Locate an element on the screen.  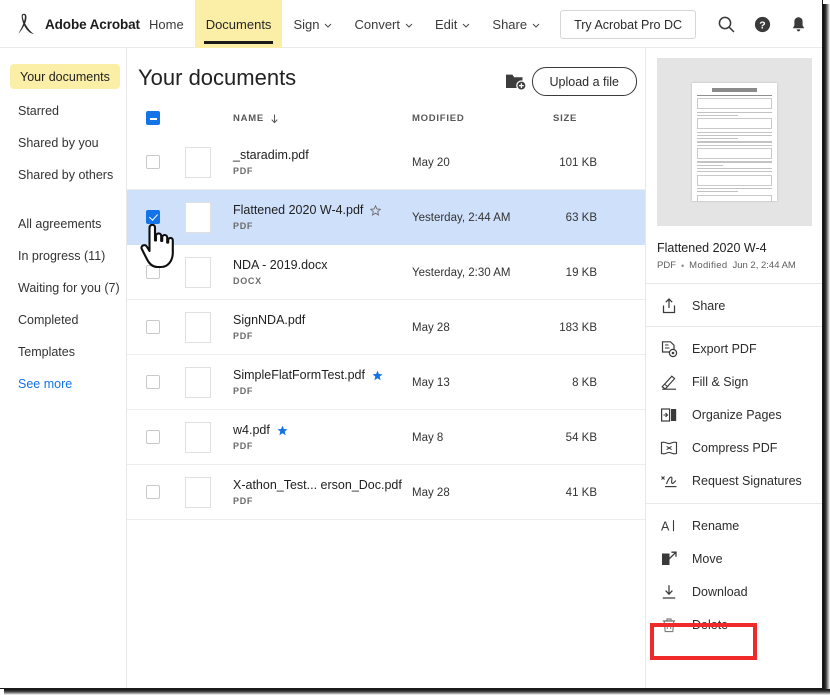
sidebar-item-your-documents: Your documents is located at coordinates (65, 76).